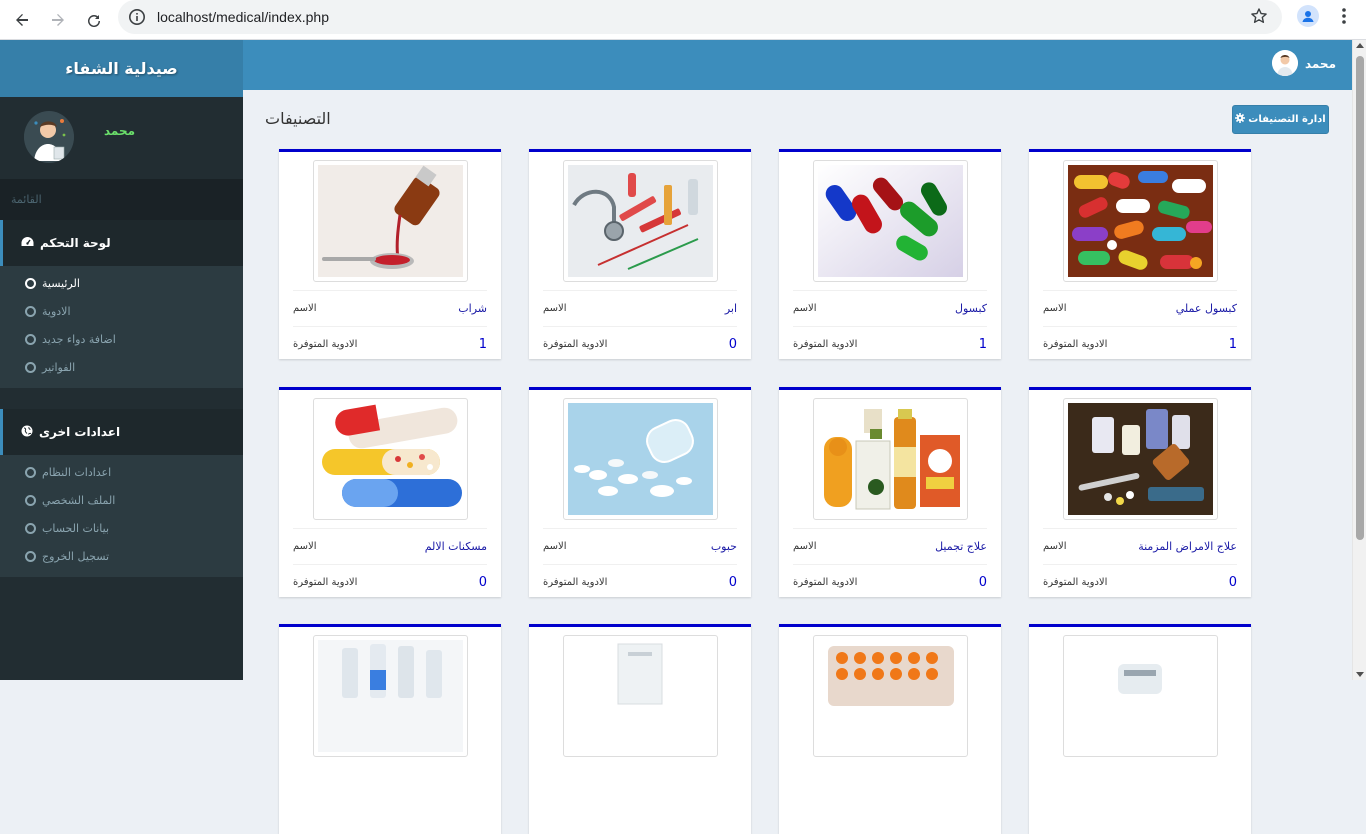 This screenshot has width=1366, height=834. Describe the element at coordinates (1360, 45) in the screenshot. I see `scroll-up-icon` at that location.